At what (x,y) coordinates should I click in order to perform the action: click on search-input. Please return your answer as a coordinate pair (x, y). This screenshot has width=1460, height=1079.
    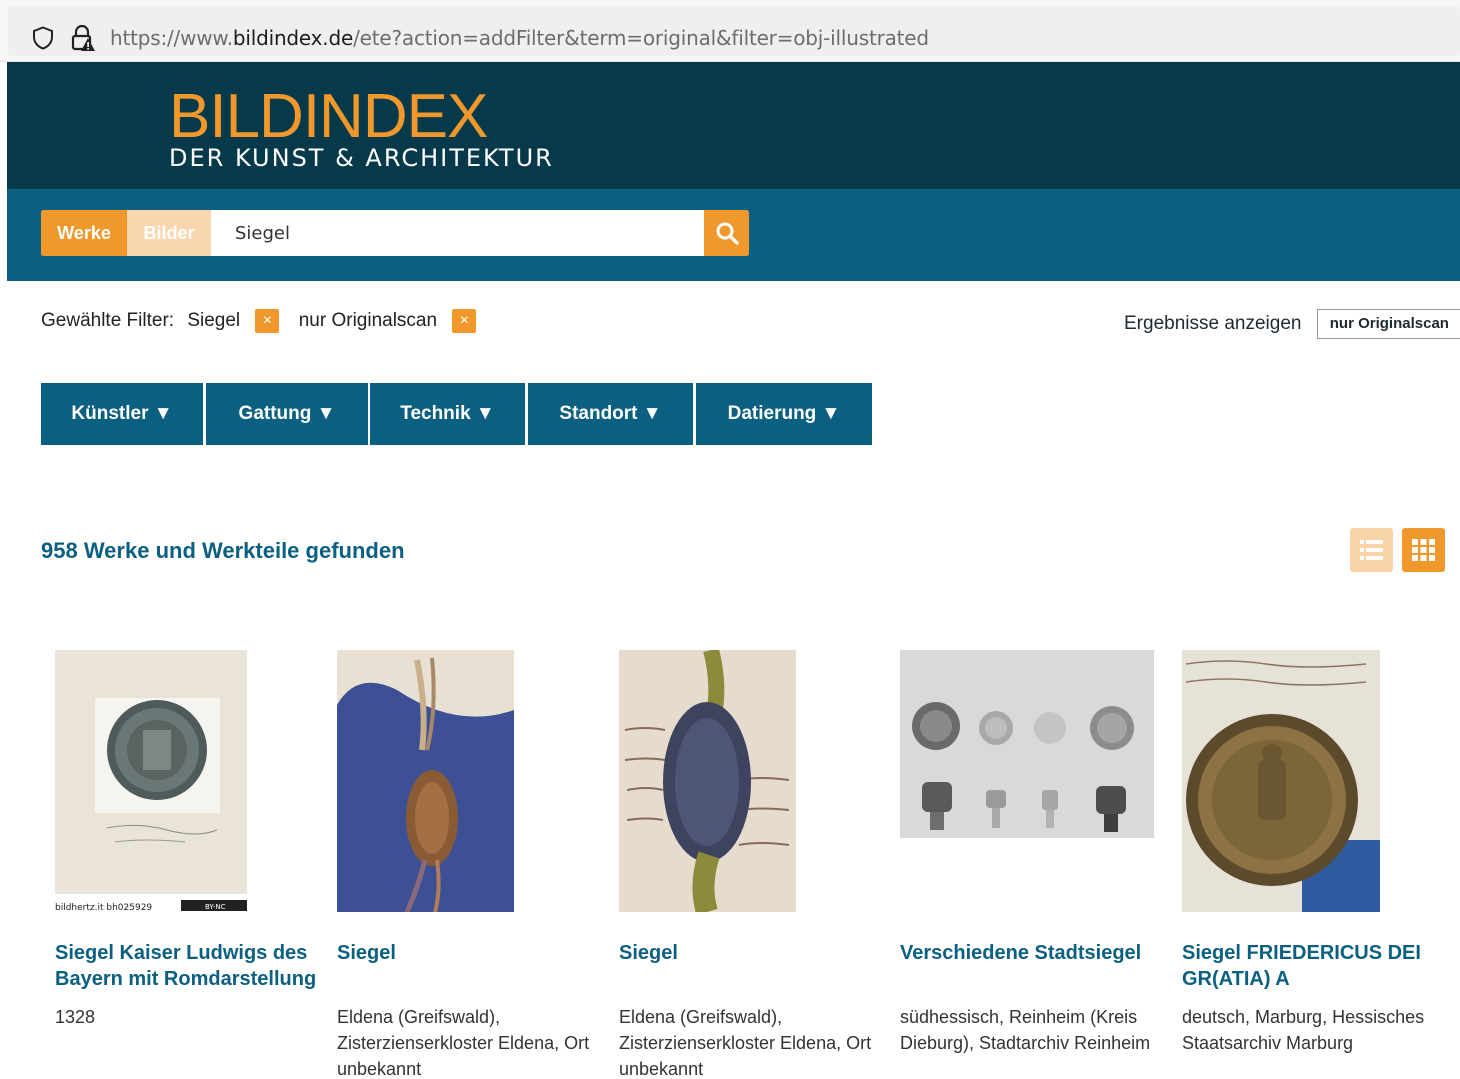
    Looking at the image, I should click on (457, 233).